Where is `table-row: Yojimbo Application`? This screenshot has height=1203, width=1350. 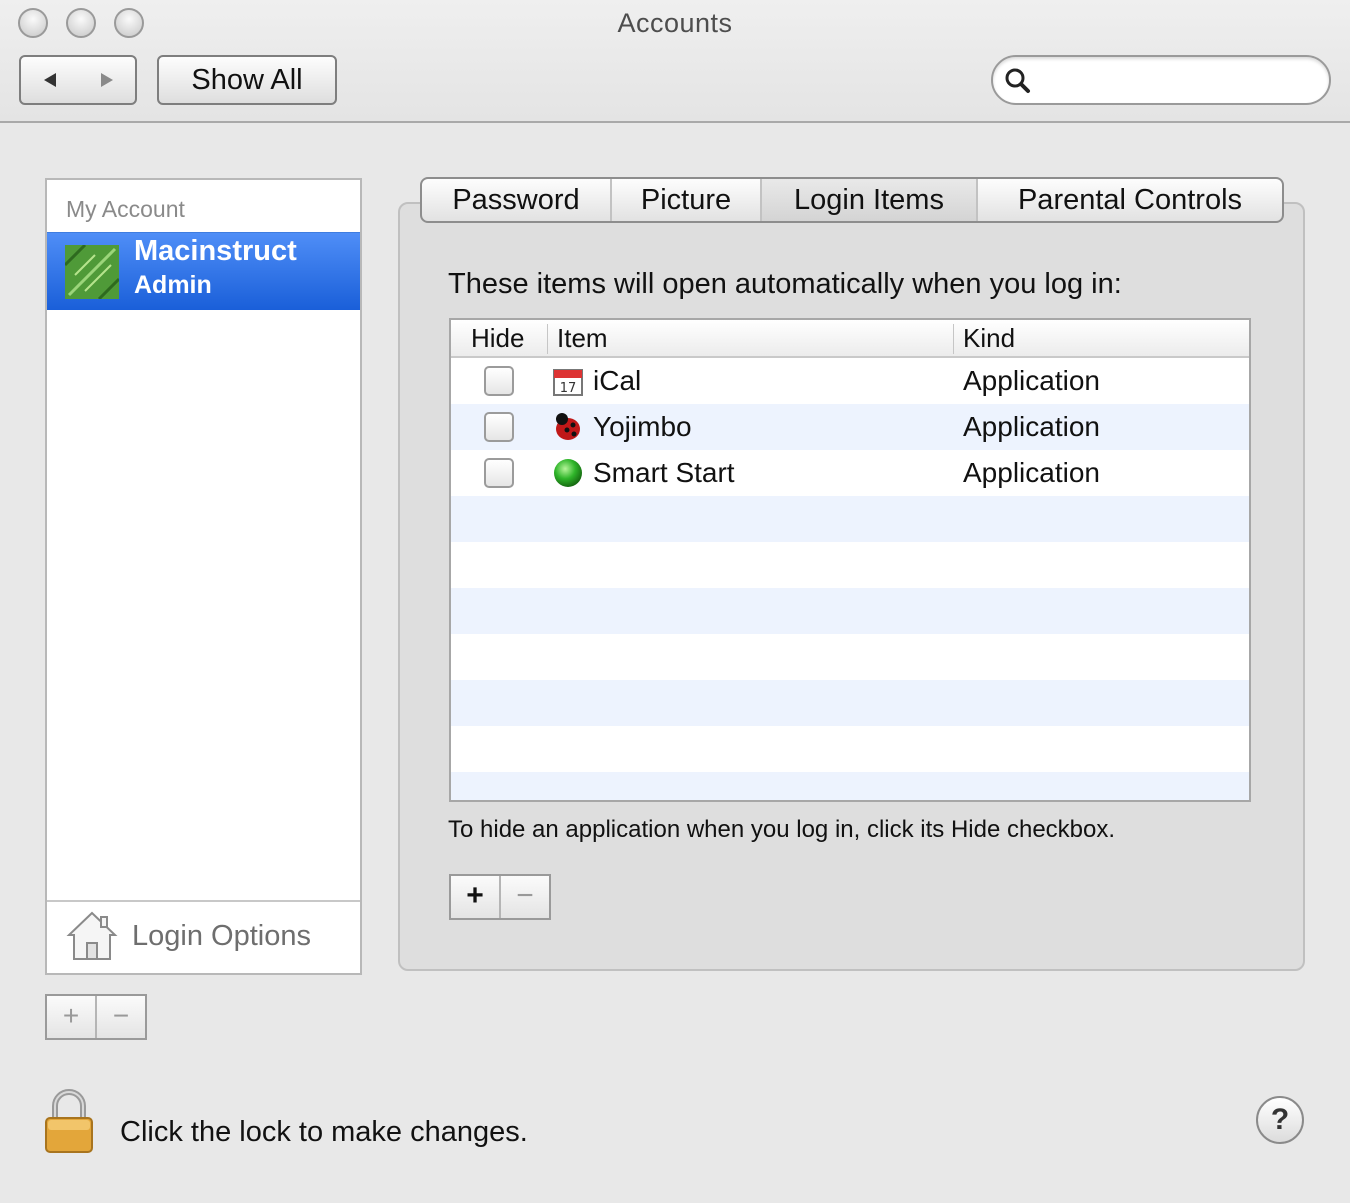
table-row: Yojimbo Application is located at coordinates (850, 427).